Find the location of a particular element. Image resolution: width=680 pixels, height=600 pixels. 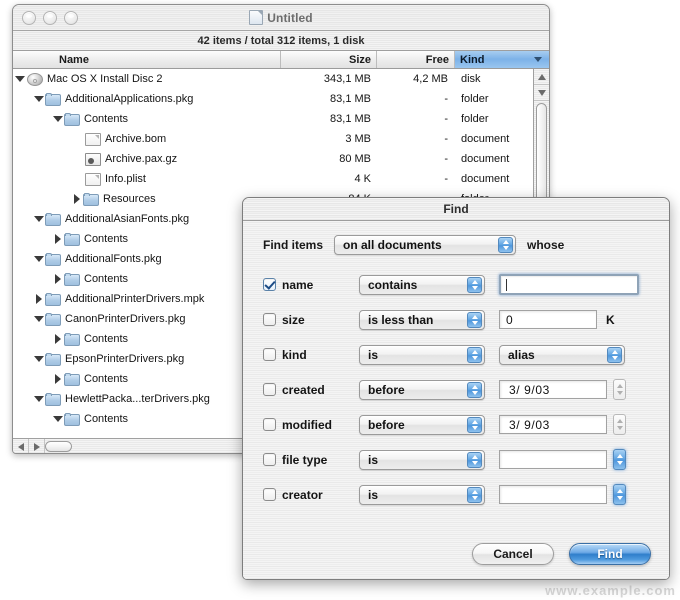

criteria-row: creator is is located at coordinates (456, 494).